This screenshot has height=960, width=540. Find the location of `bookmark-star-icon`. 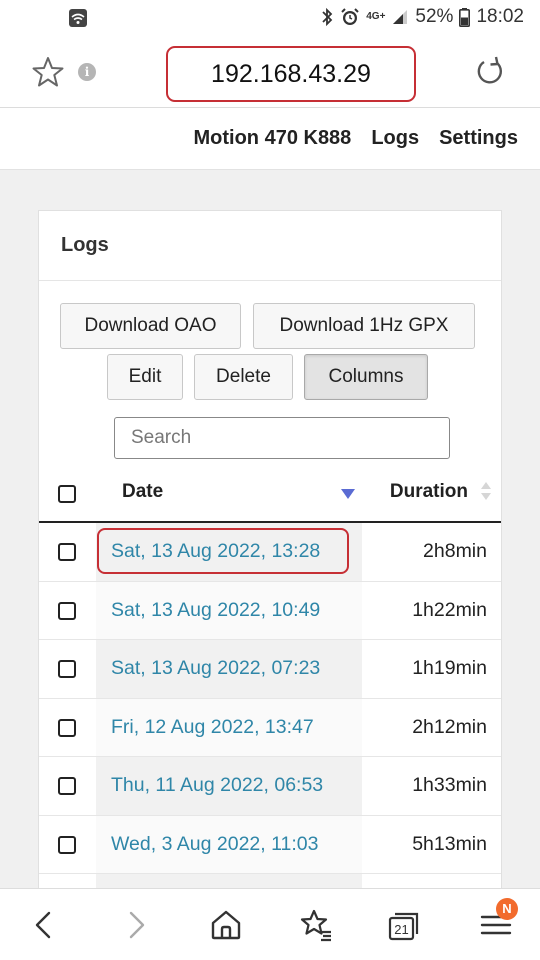

bookmark-star-icon is located at coordinates (48, 72).